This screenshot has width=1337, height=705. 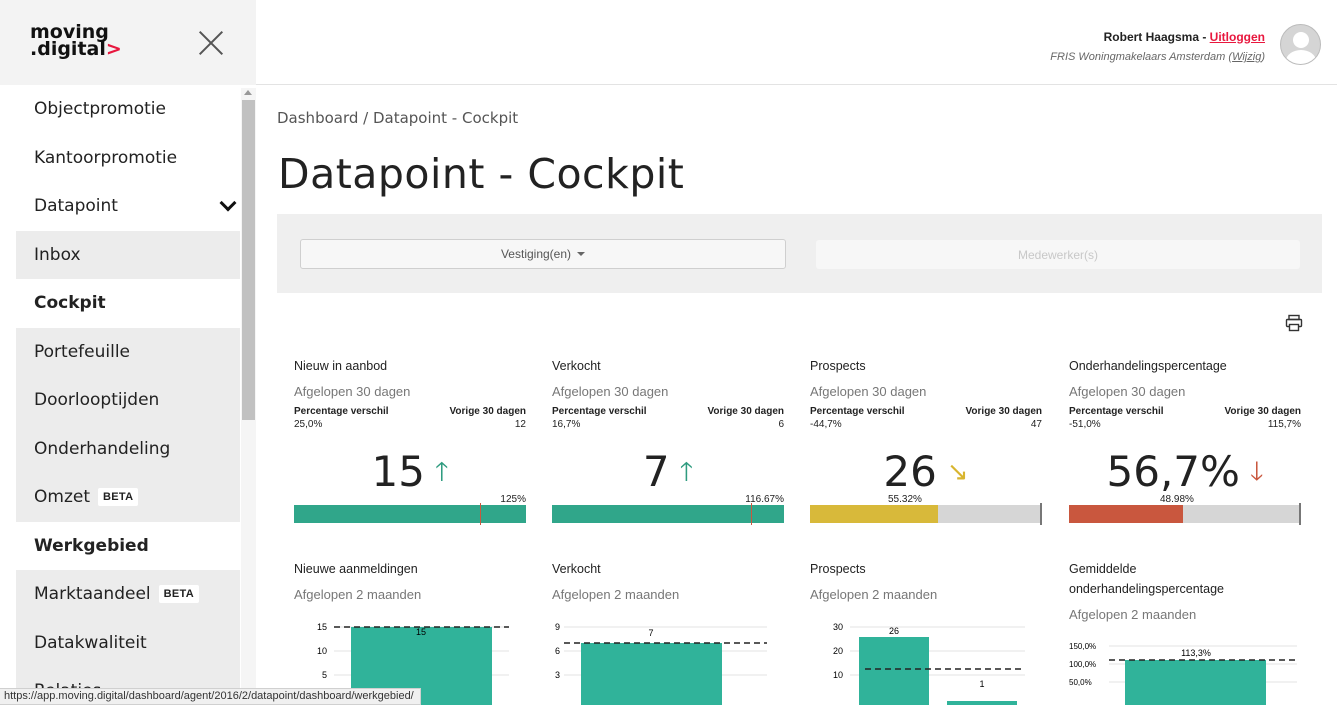 I want to click on diff-value: 16,7%, so click(x=566, y=424).